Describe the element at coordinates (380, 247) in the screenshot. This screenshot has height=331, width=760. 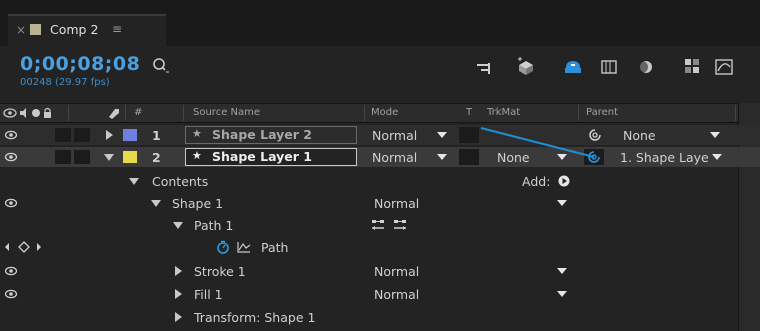
I see `tree-row-path-property: Path` at that location.